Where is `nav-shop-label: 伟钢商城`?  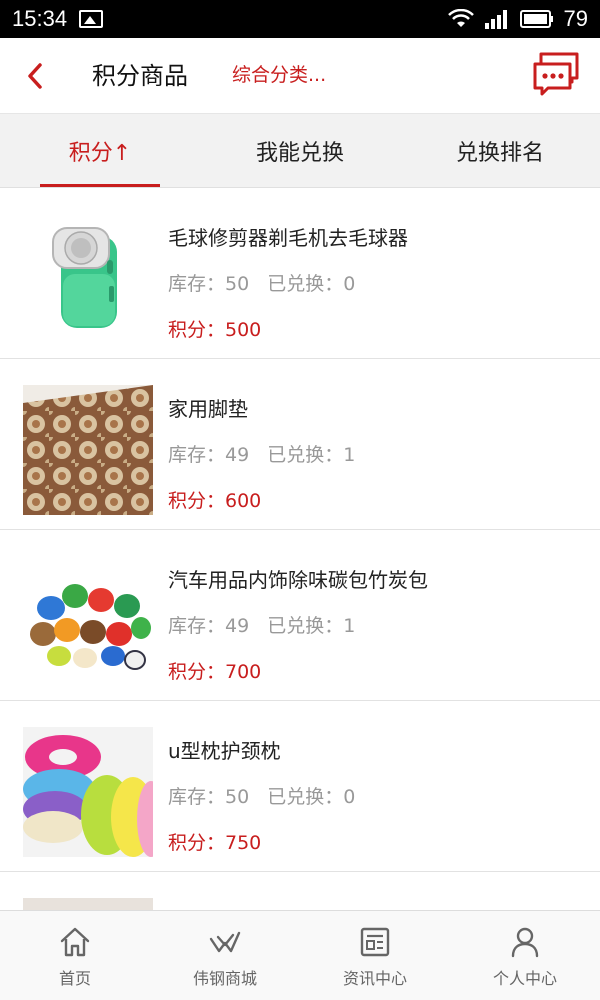
nav-shop-label: 伟钢商城 is located at coordinates (224, 978).